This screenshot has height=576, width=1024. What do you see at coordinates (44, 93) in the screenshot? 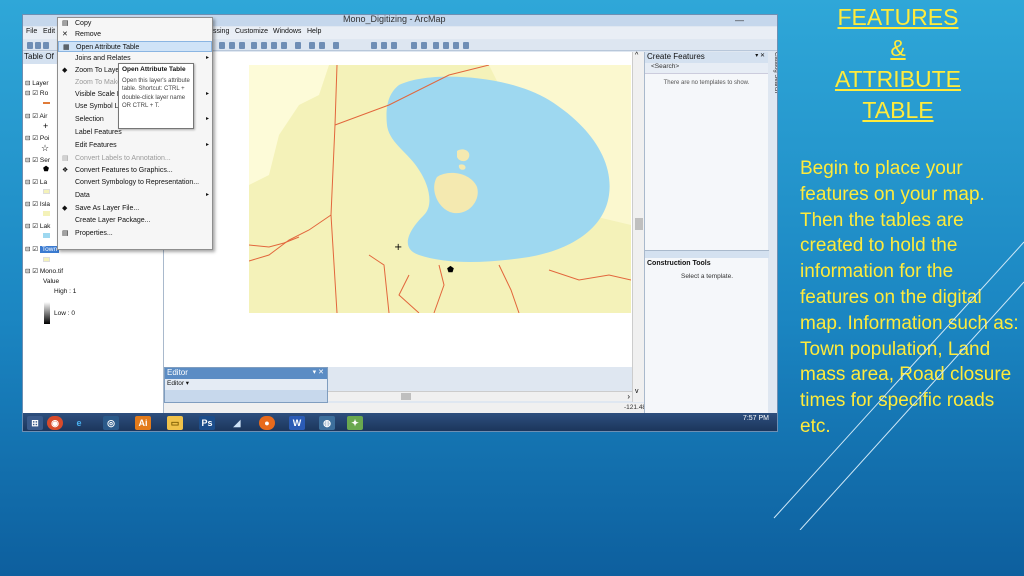
I see `toc-layer-label: Ro` at bounding box center [44, 93].